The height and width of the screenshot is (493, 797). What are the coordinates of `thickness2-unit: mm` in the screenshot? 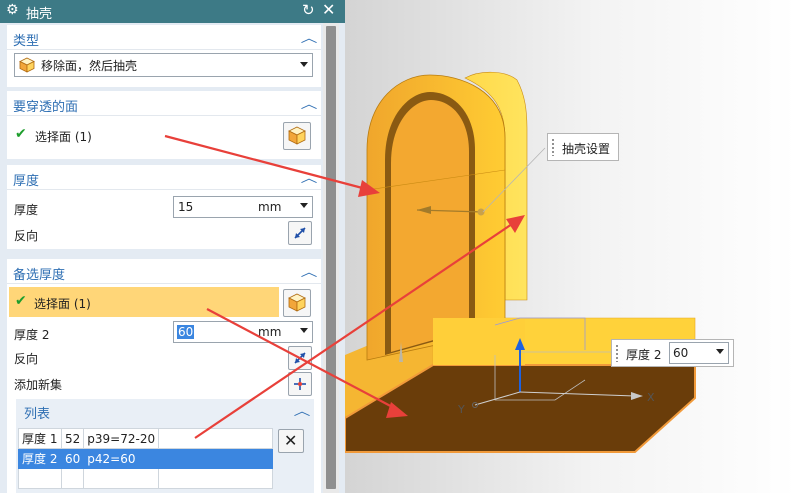 It's located at (270, 332).